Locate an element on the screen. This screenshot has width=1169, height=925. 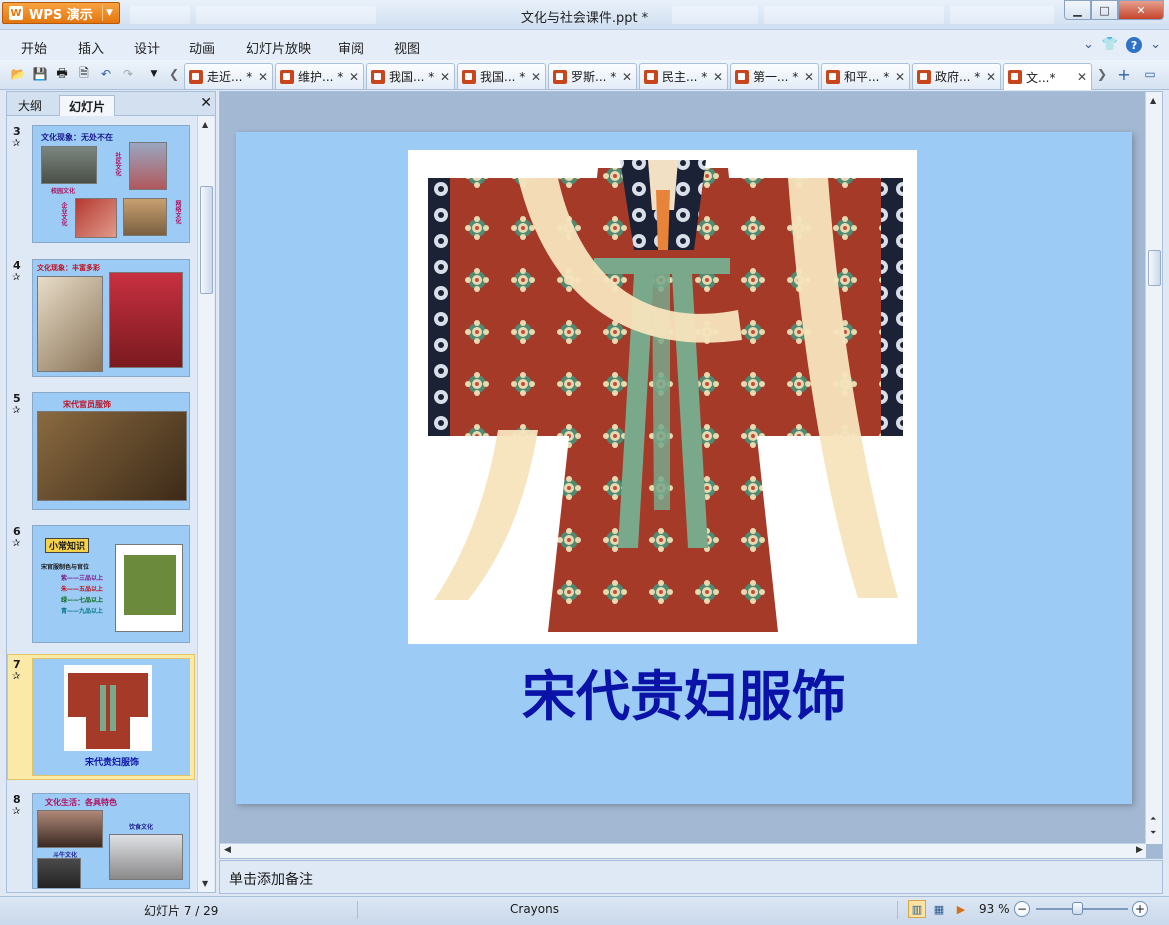
notes-pane: 单击添加备注 is located at coordinates (691, 877).